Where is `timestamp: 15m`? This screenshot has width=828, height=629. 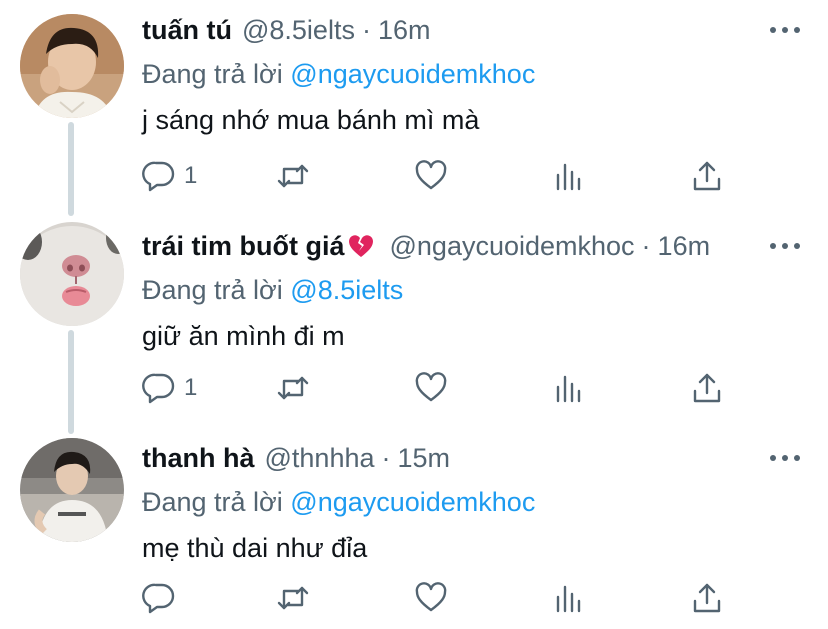 timestamp: 15m is located at coordinates (424, 458).